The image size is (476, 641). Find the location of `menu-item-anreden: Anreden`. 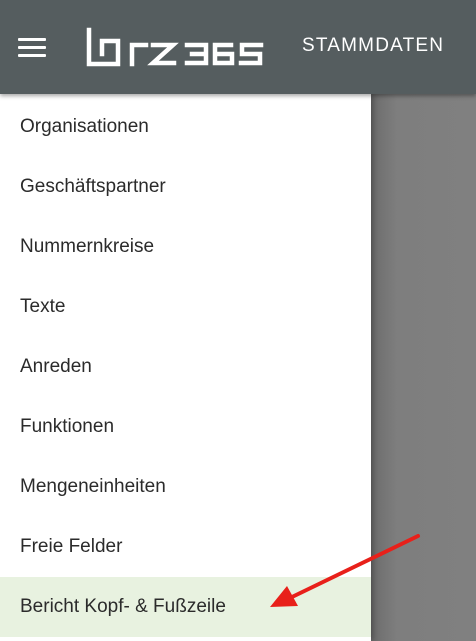

menu-item-anreden: Anreden is located at coordinates (185, 367).